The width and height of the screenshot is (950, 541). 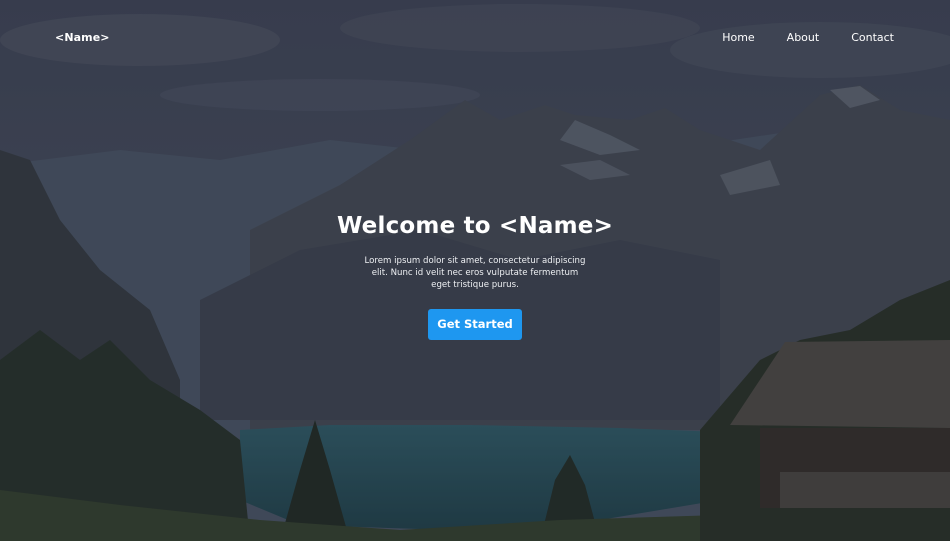 I want to click on nav-link-contact: Contact, so click(x=872, y=37).